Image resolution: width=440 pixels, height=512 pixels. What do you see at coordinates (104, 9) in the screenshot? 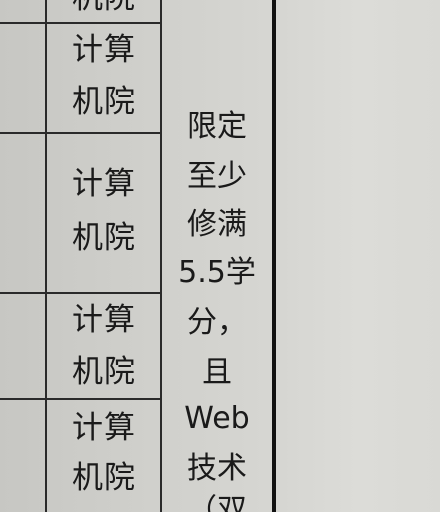
I see `dept-cell: 机院` at bounding box center [104, 9].